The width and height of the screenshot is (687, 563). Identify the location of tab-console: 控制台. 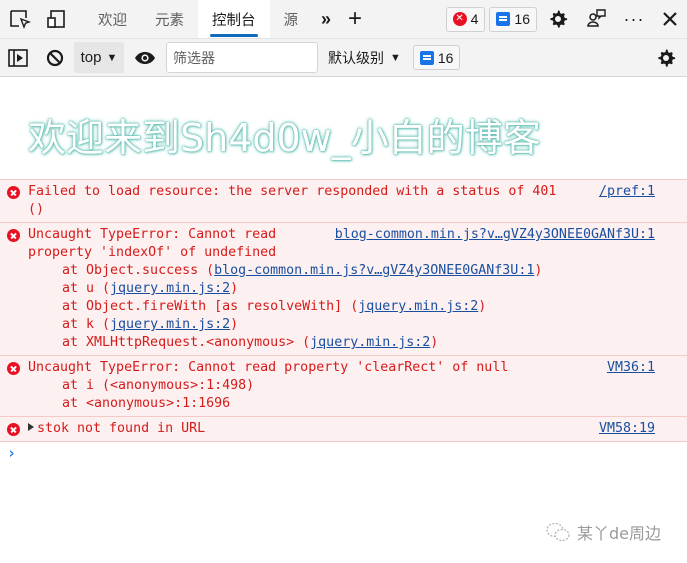
(234, 19).